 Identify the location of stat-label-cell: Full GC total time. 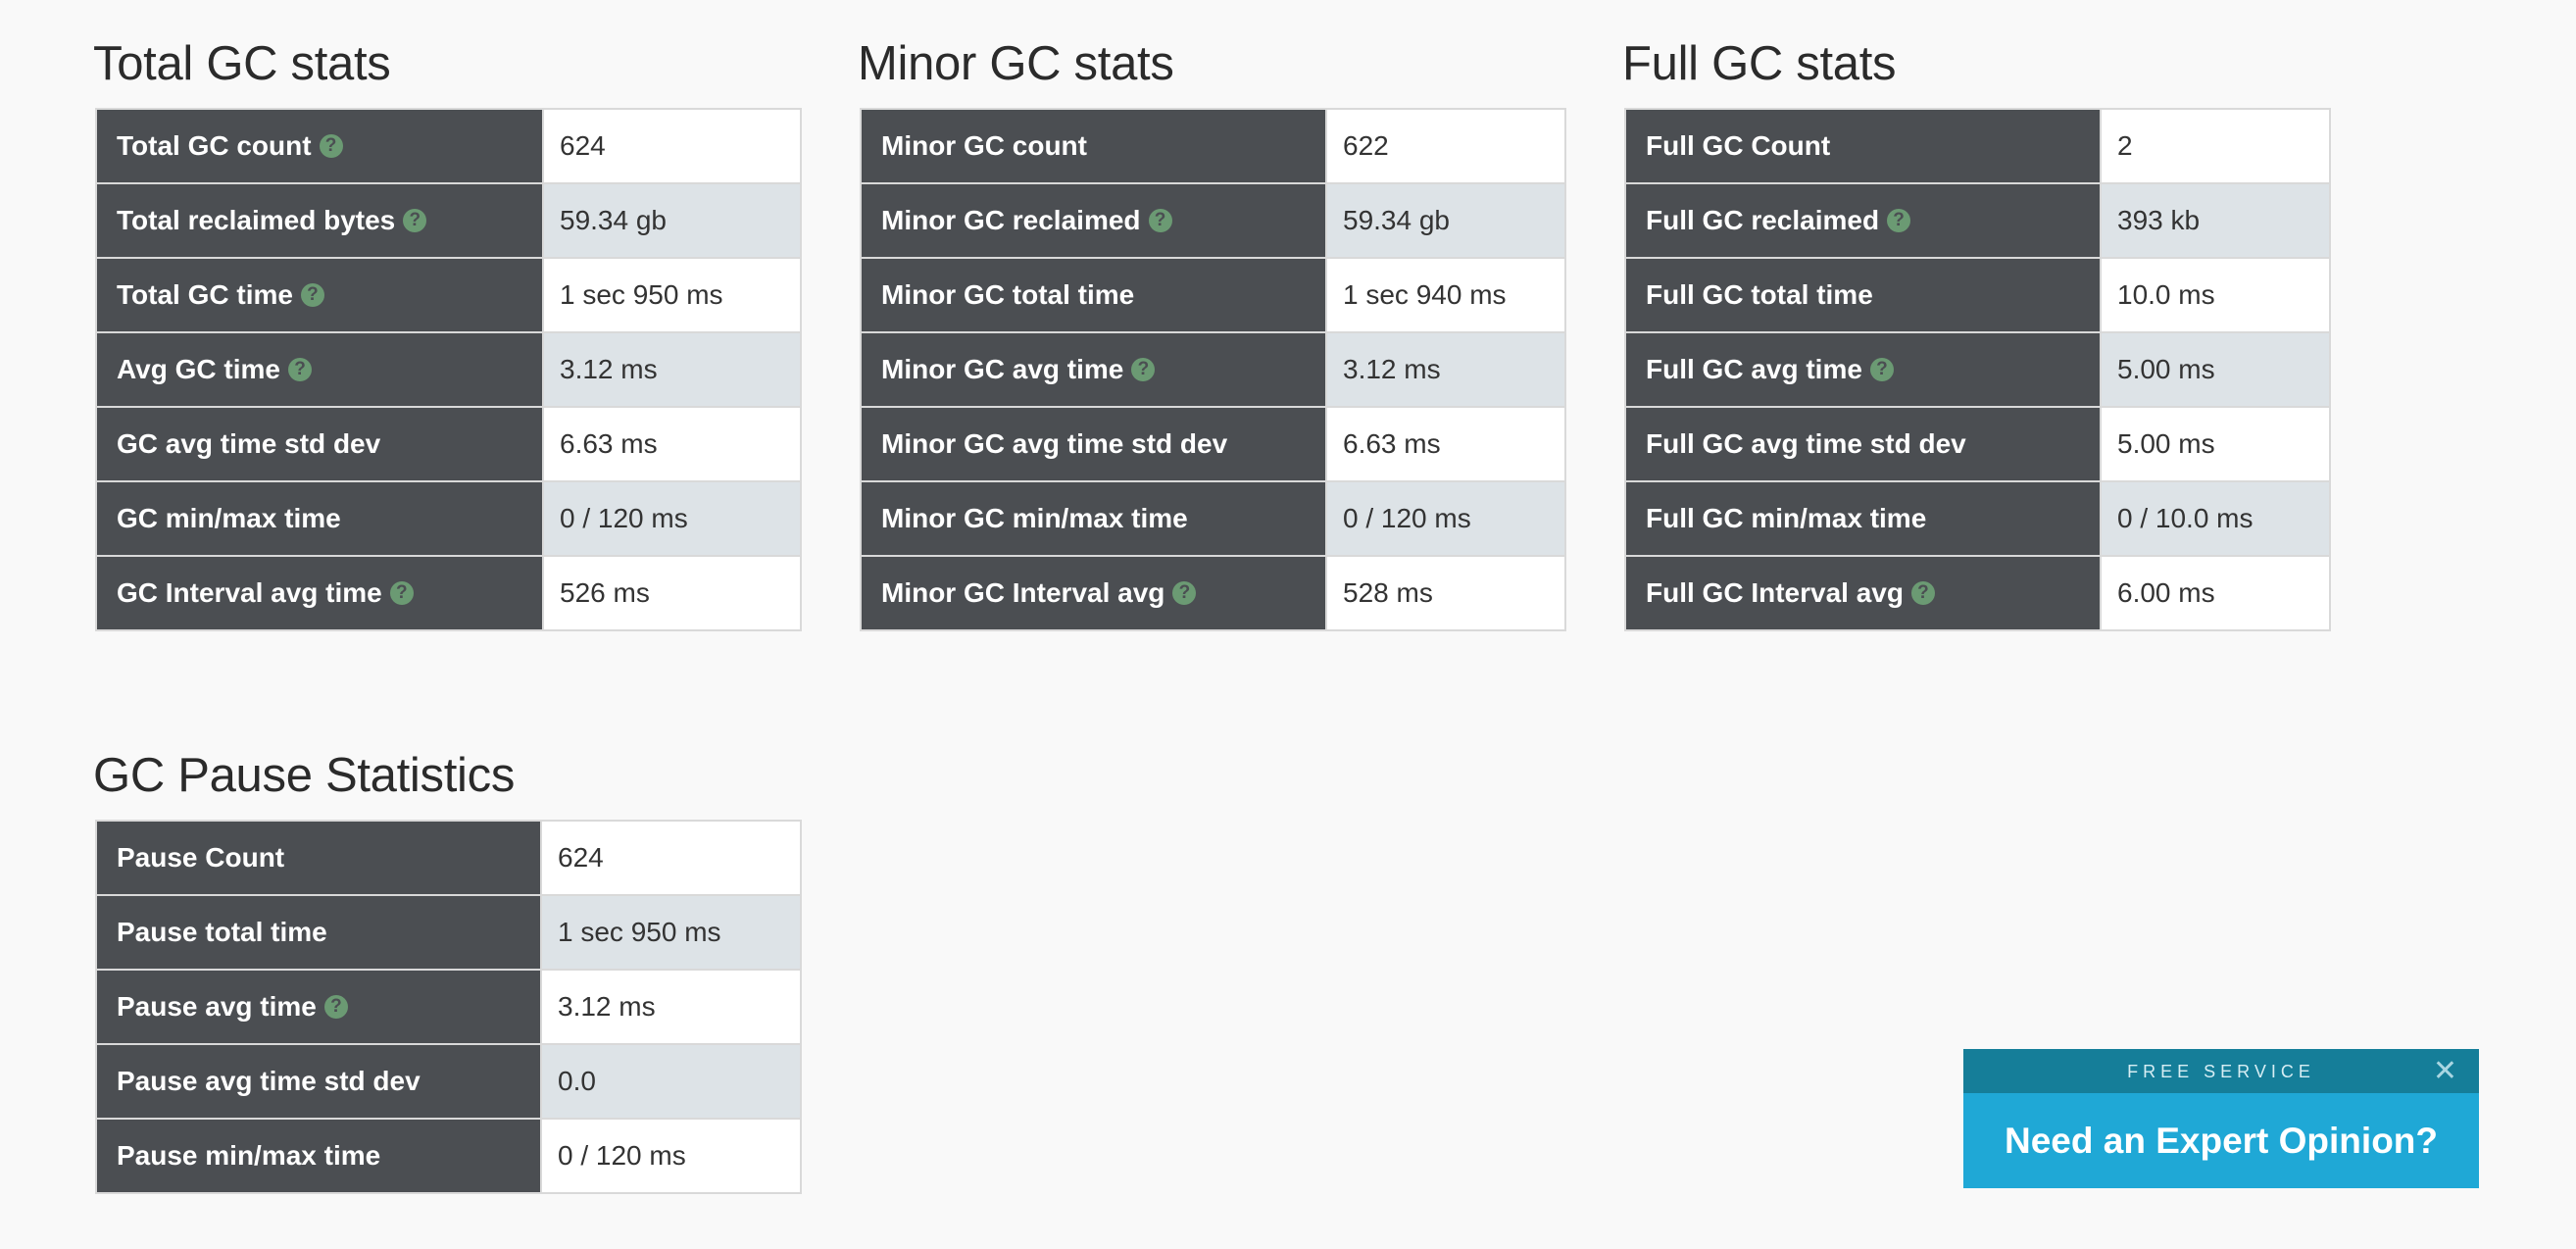
(1863, 295).